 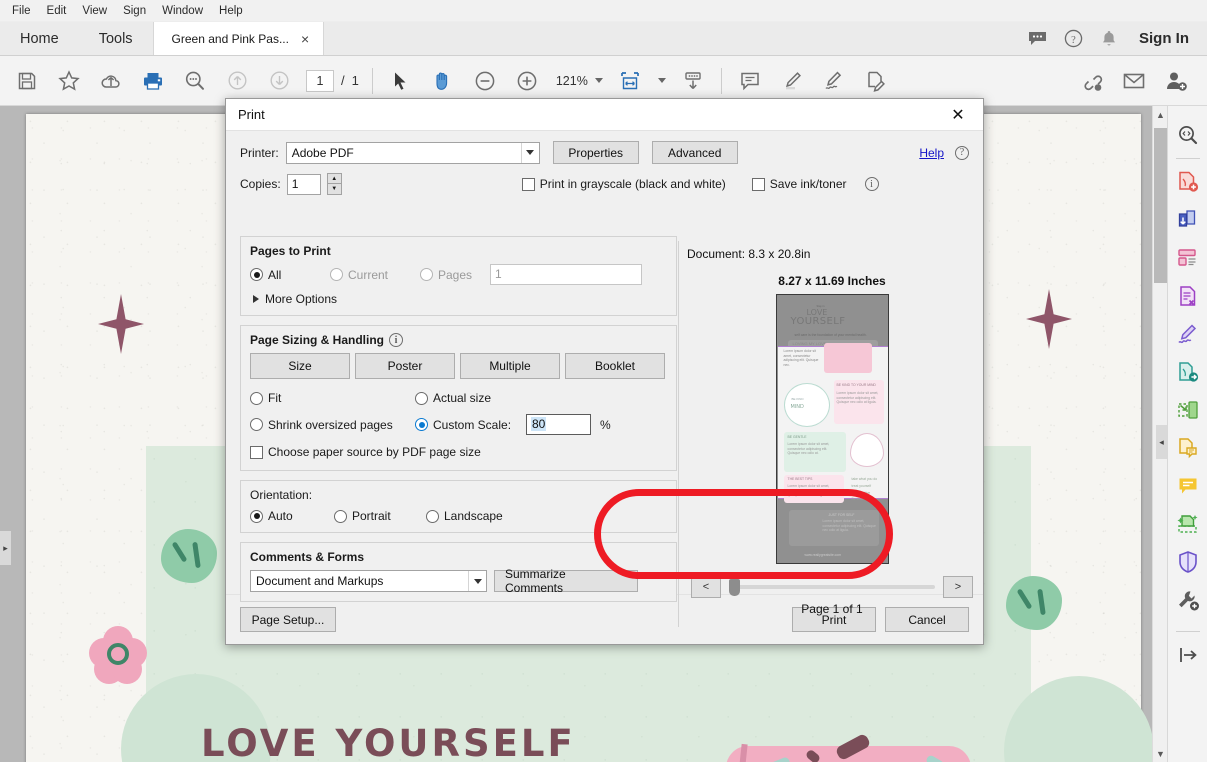 I want to click on fit-chevron-down-icon, so click(x=661, y=80).